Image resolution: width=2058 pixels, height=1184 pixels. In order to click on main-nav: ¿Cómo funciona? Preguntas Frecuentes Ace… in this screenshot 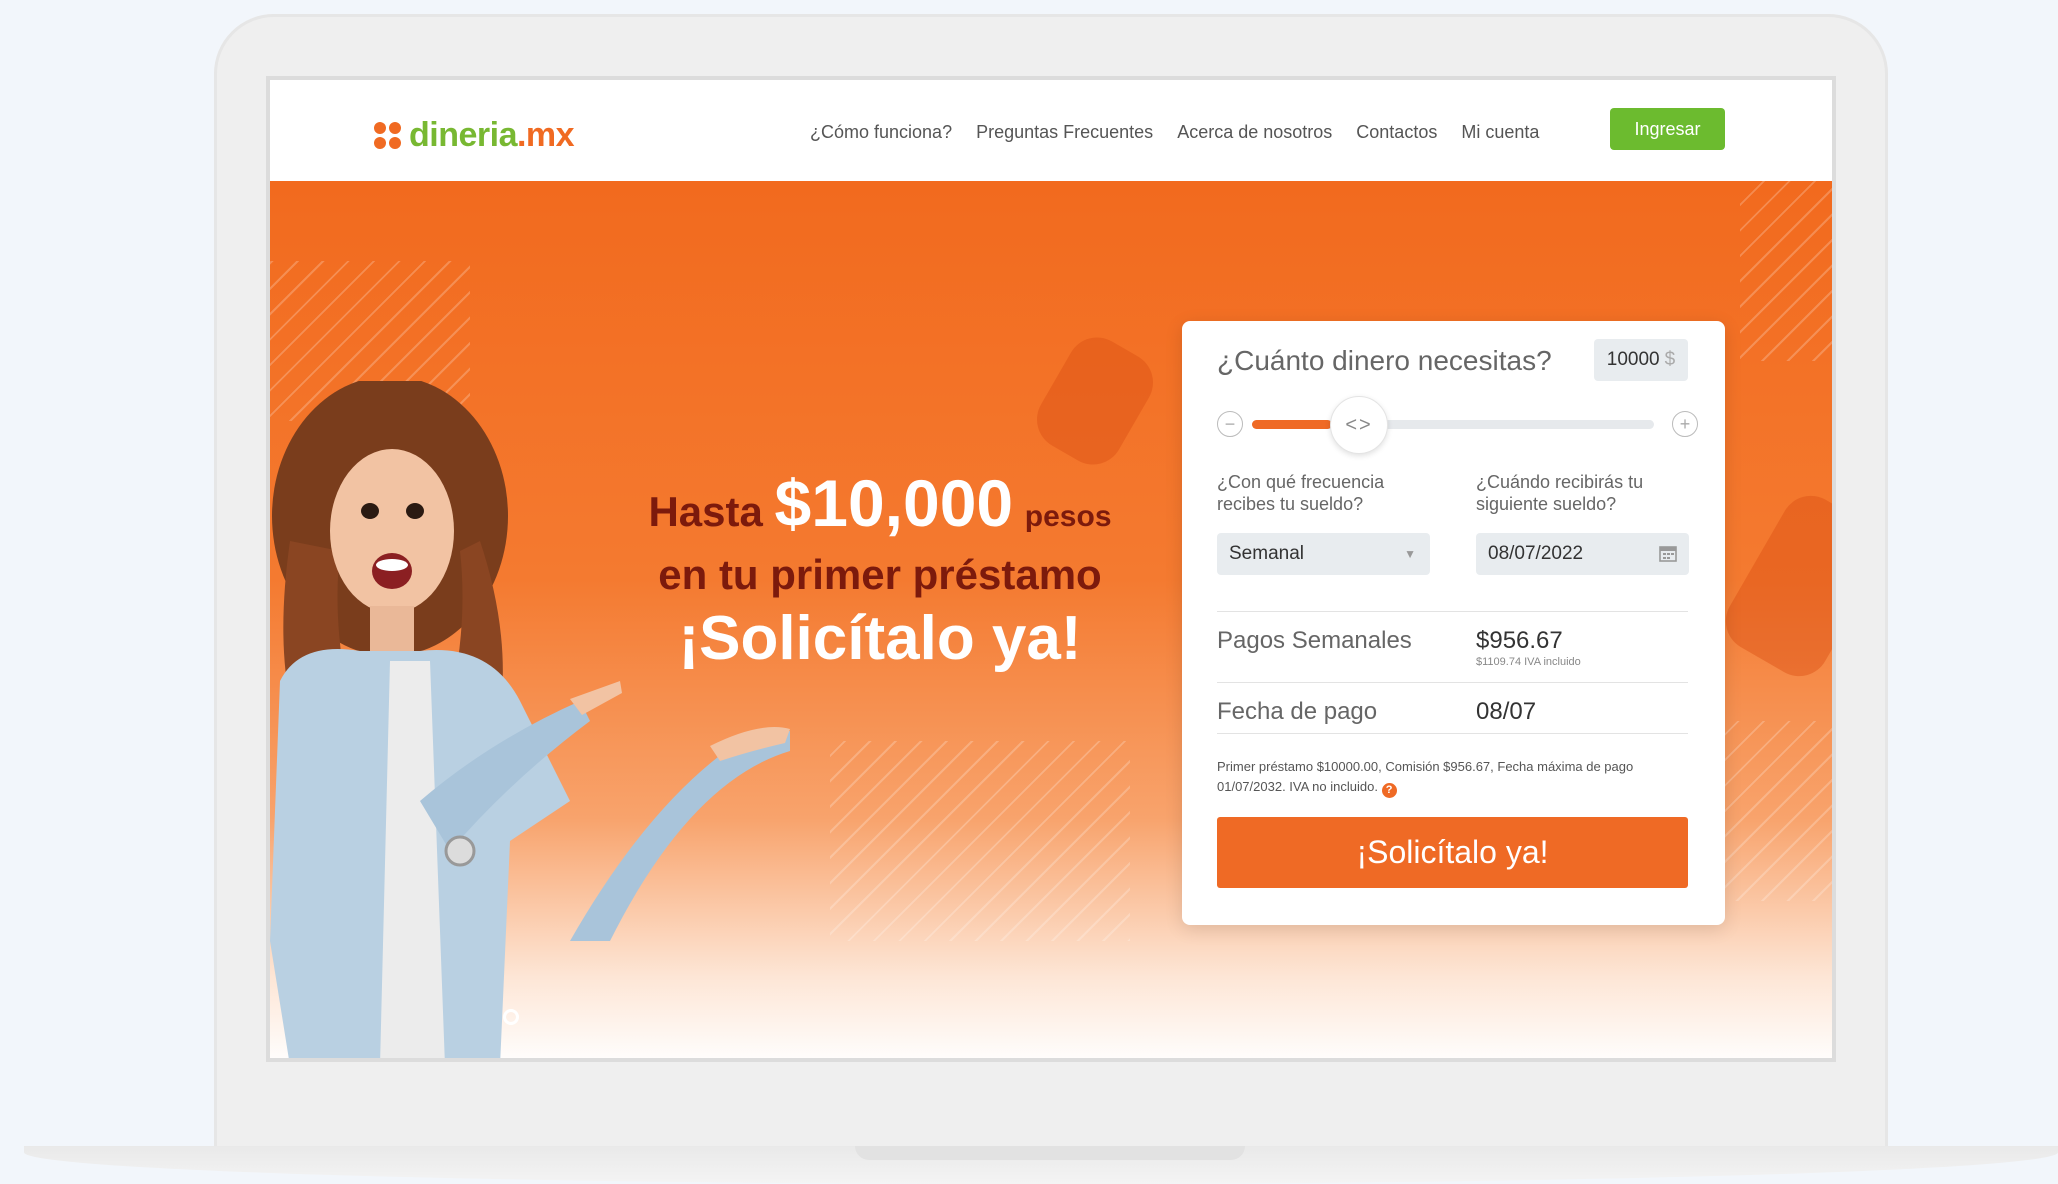, I will do `click(1174, 132)`.